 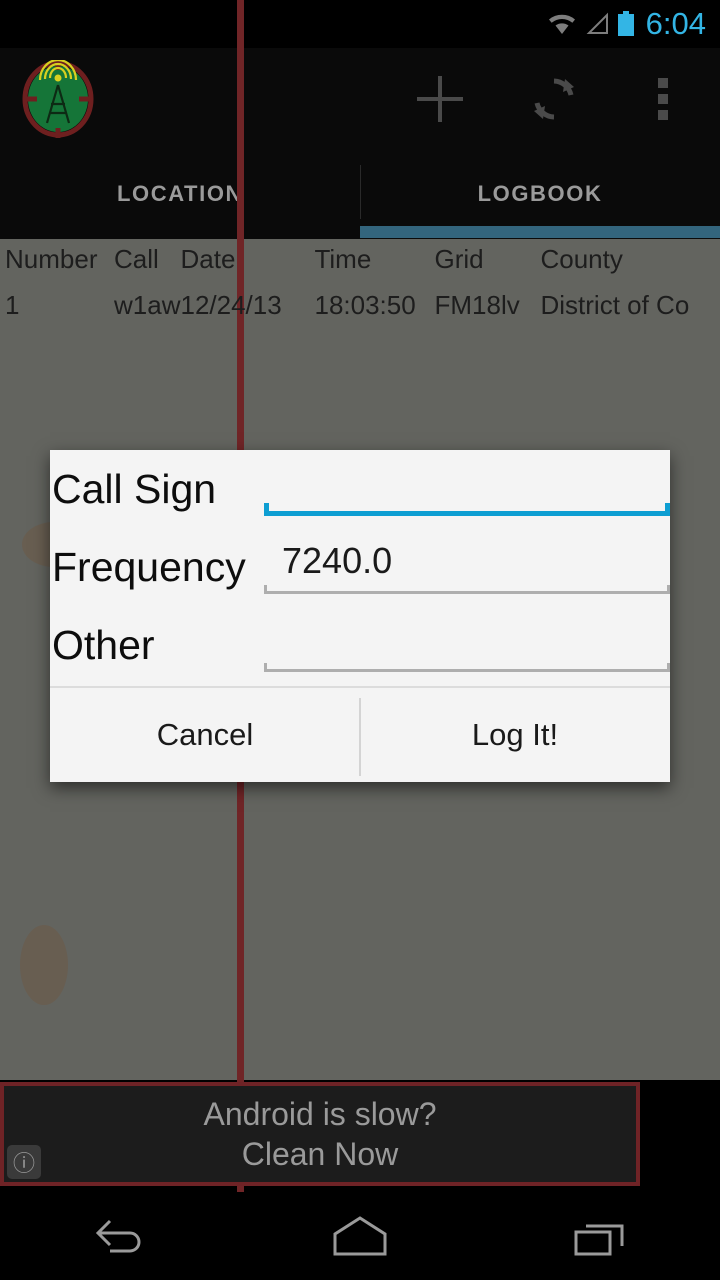 I want to click on field-row-frequency: Frequency 7240.0, so click(x=360, y=567).